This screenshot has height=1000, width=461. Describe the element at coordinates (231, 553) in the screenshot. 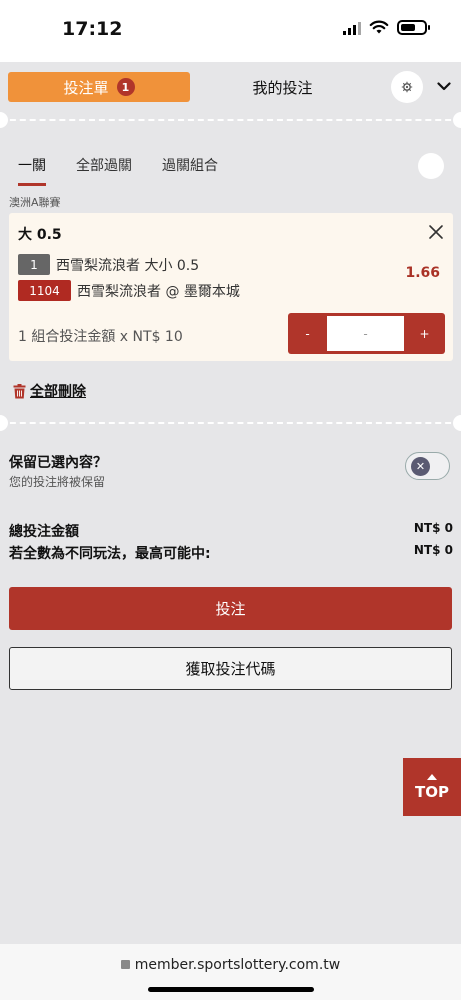

I see `max-win-row: 若全數為不同玩法，最高可能中: NT$ 0` at that location.